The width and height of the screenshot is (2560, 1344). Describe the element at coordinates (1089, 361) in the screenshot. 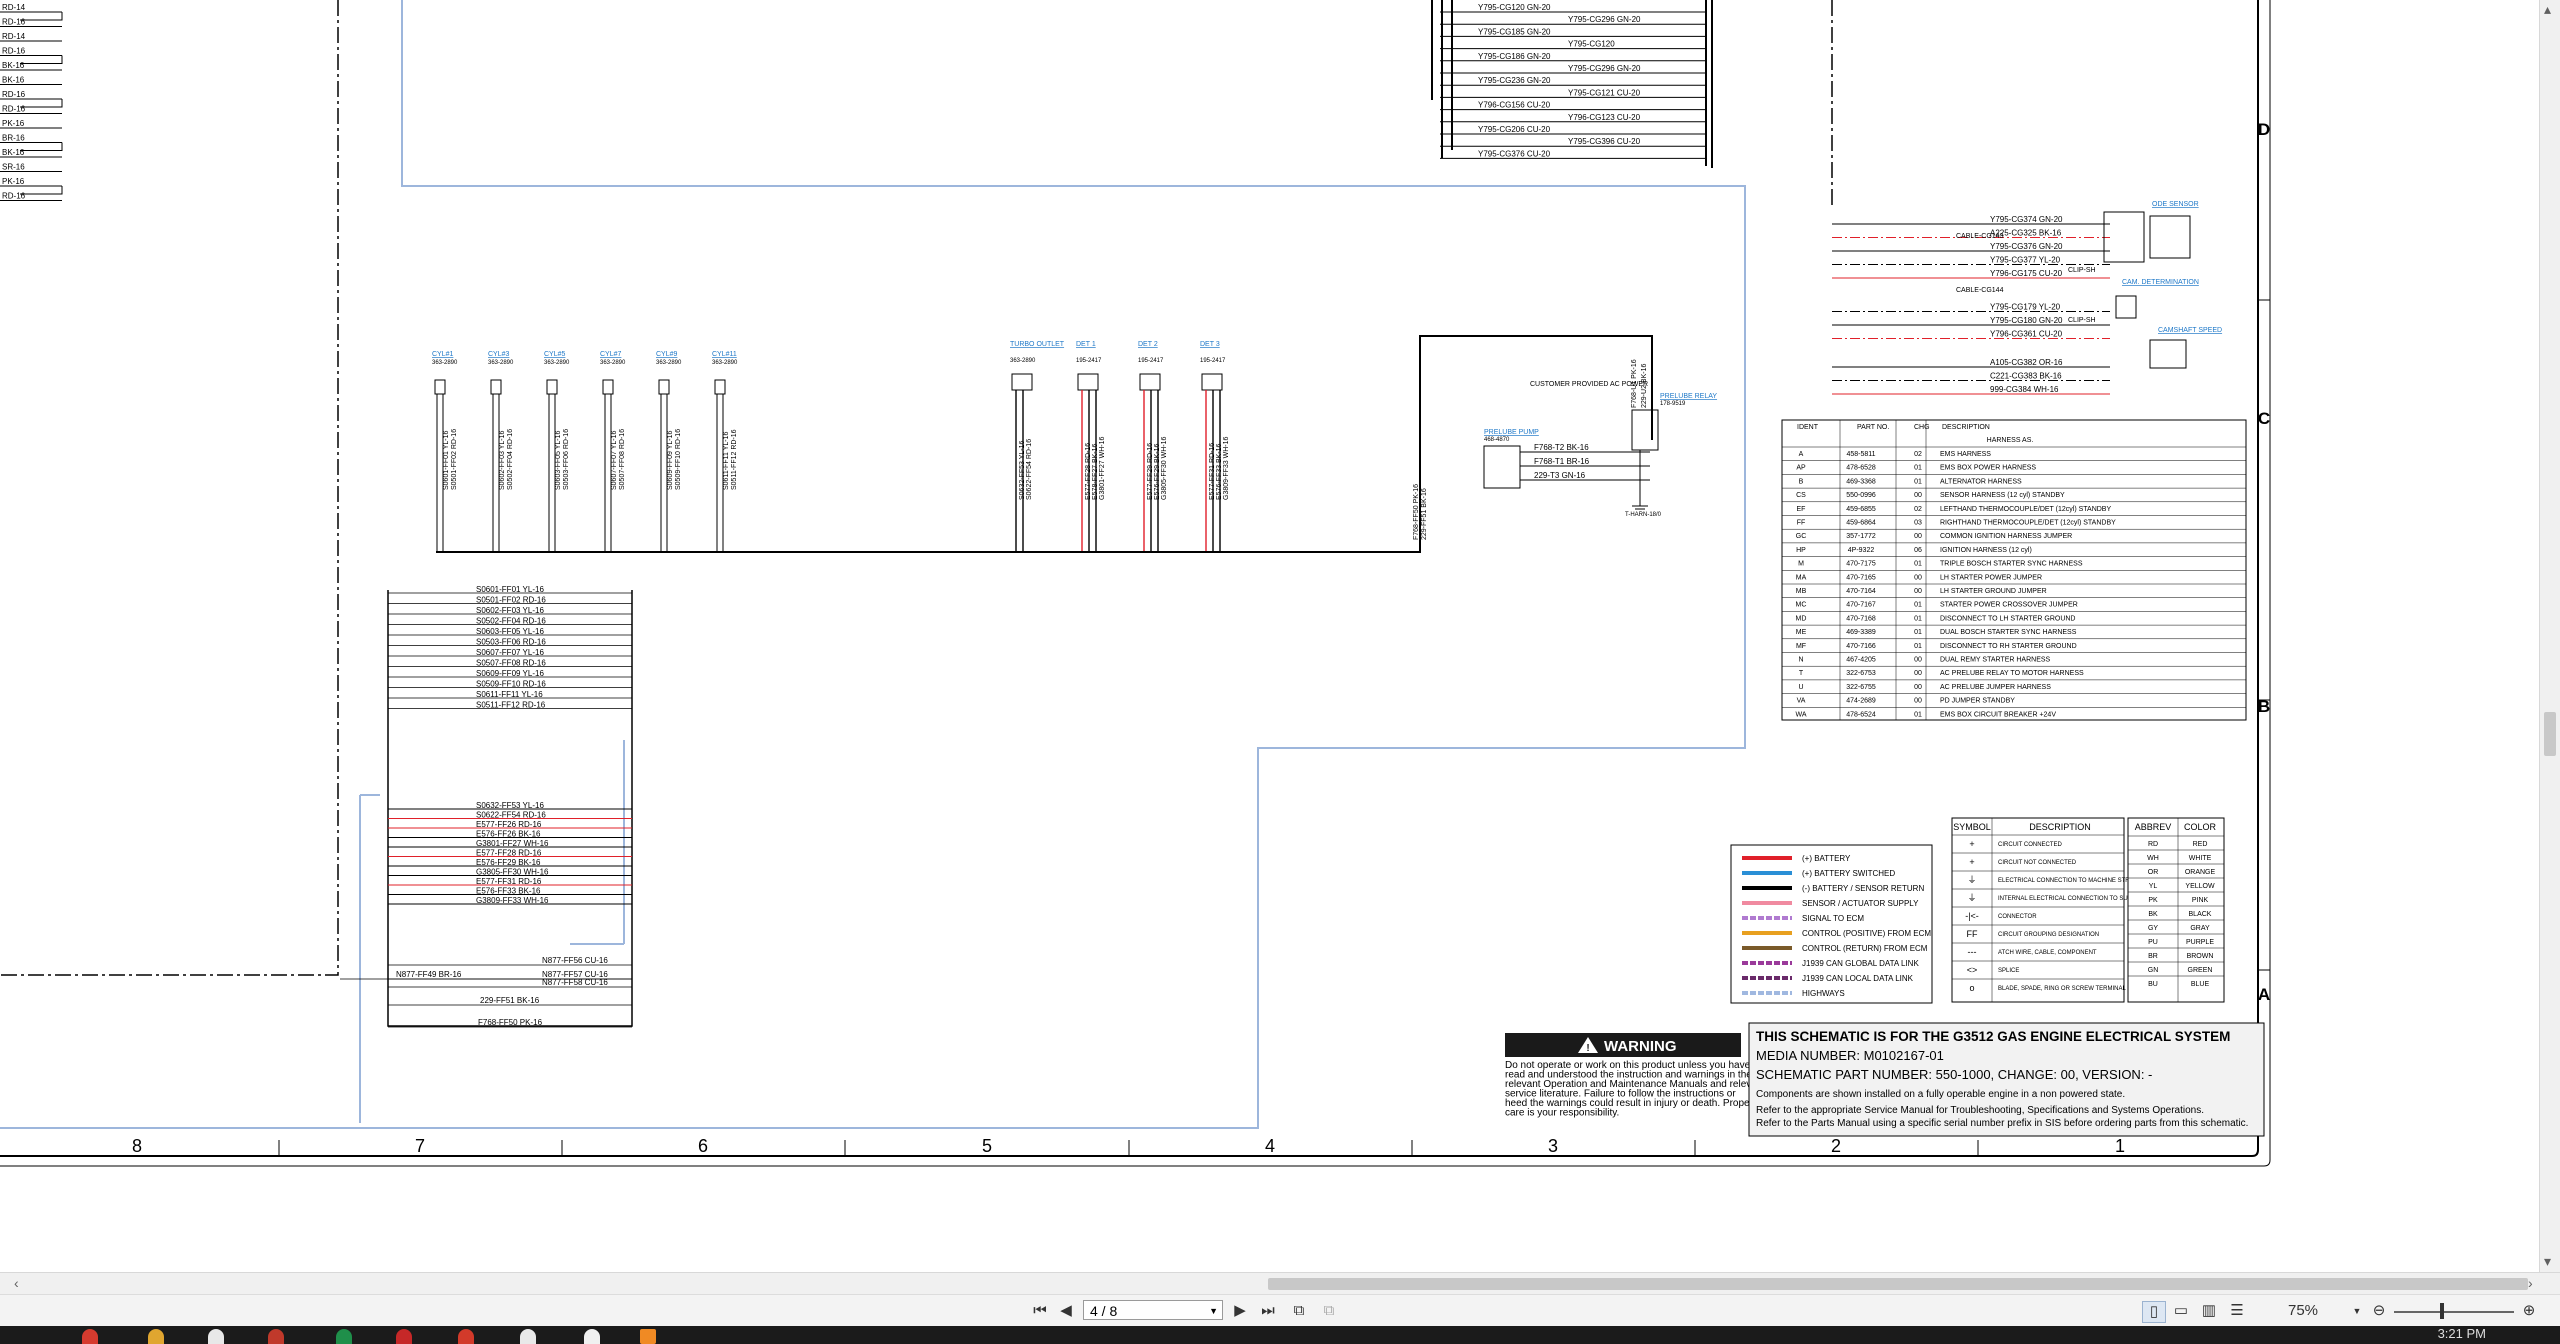

I see `device-part-number: 195-2417` at that location.